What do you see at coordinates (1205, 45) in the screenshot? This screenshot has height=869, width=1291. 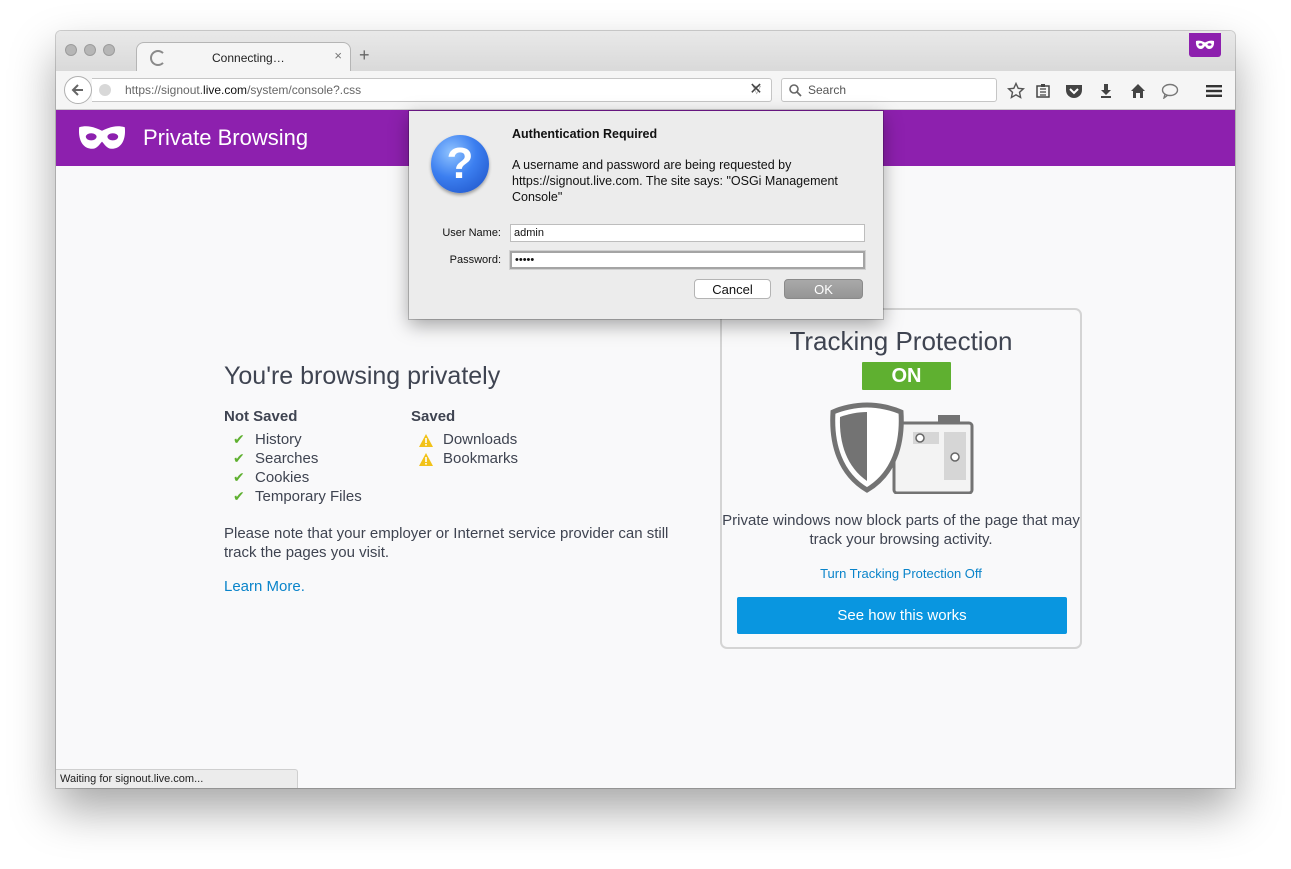 I see `private-browsing-badge-icon` at bounding box center [1205, 45].